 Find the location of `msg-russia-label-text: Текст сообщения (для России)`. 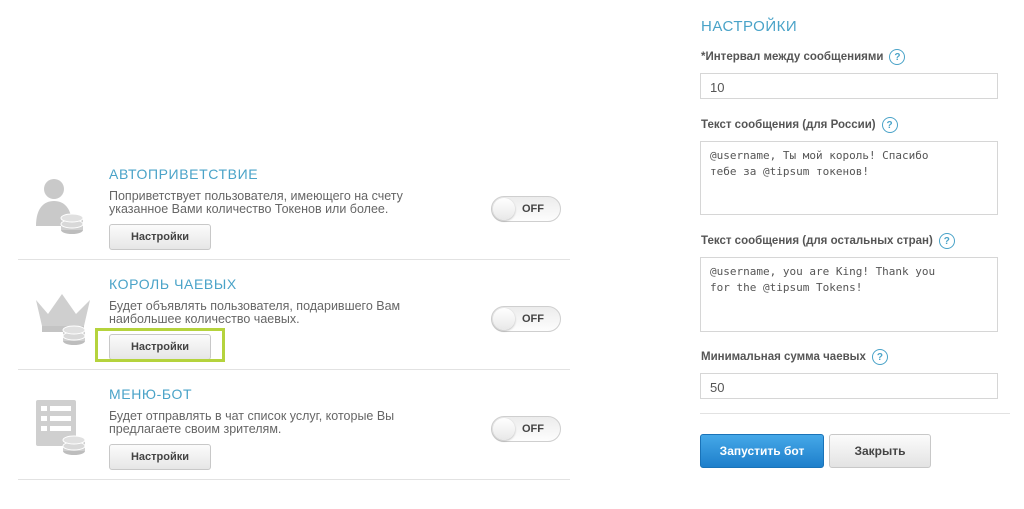

msg-russia-label-text: Текст сообщения (для России) is located at coordinates (788, 125).